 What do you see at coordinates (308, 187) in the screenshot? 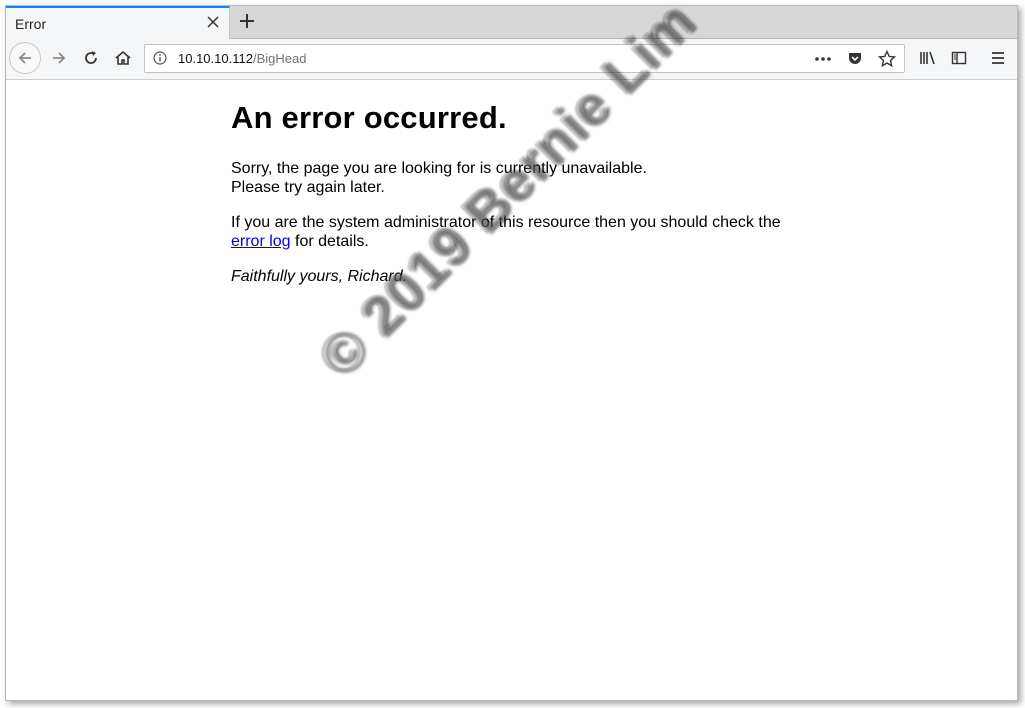
I see `retry-line: Please try again later.` at bounding box center [308, 187].